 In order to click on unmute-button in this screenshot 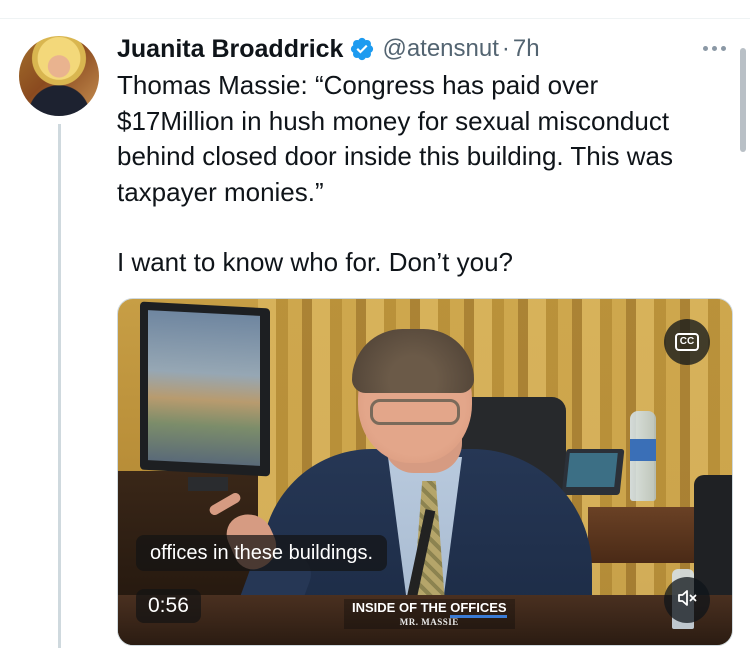, I will do `click(687, 600)`.